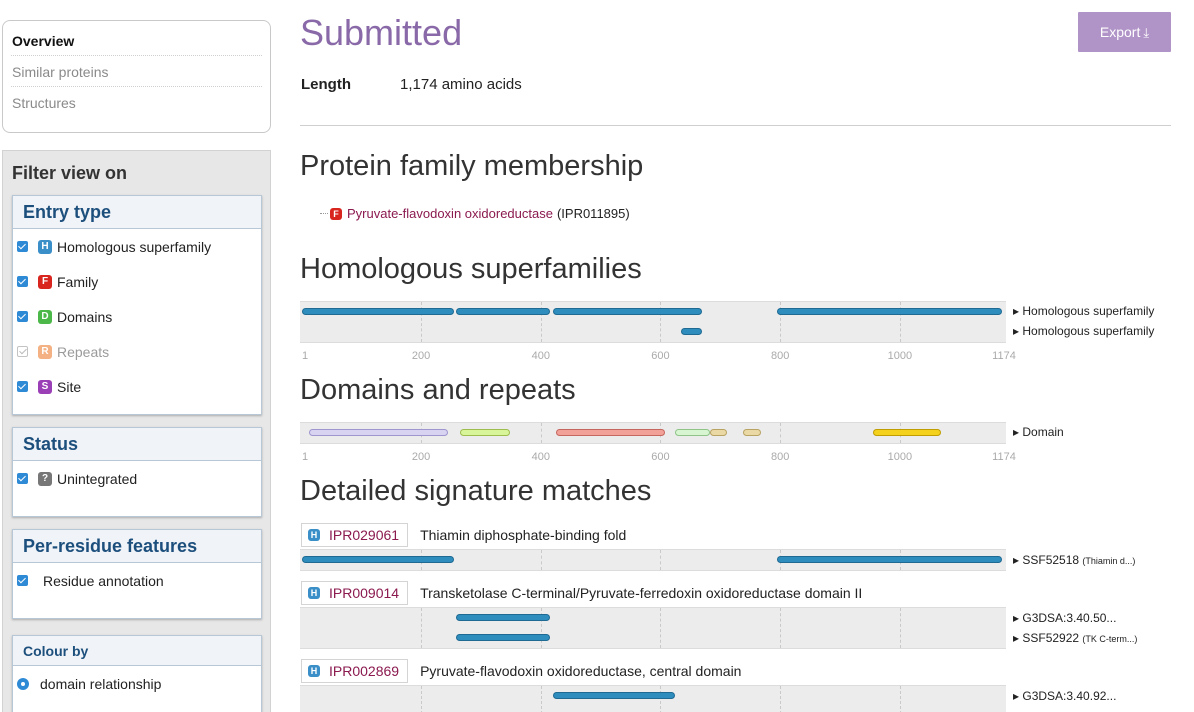  I want to click on axis-tick-label: 600, so click(660, 356).